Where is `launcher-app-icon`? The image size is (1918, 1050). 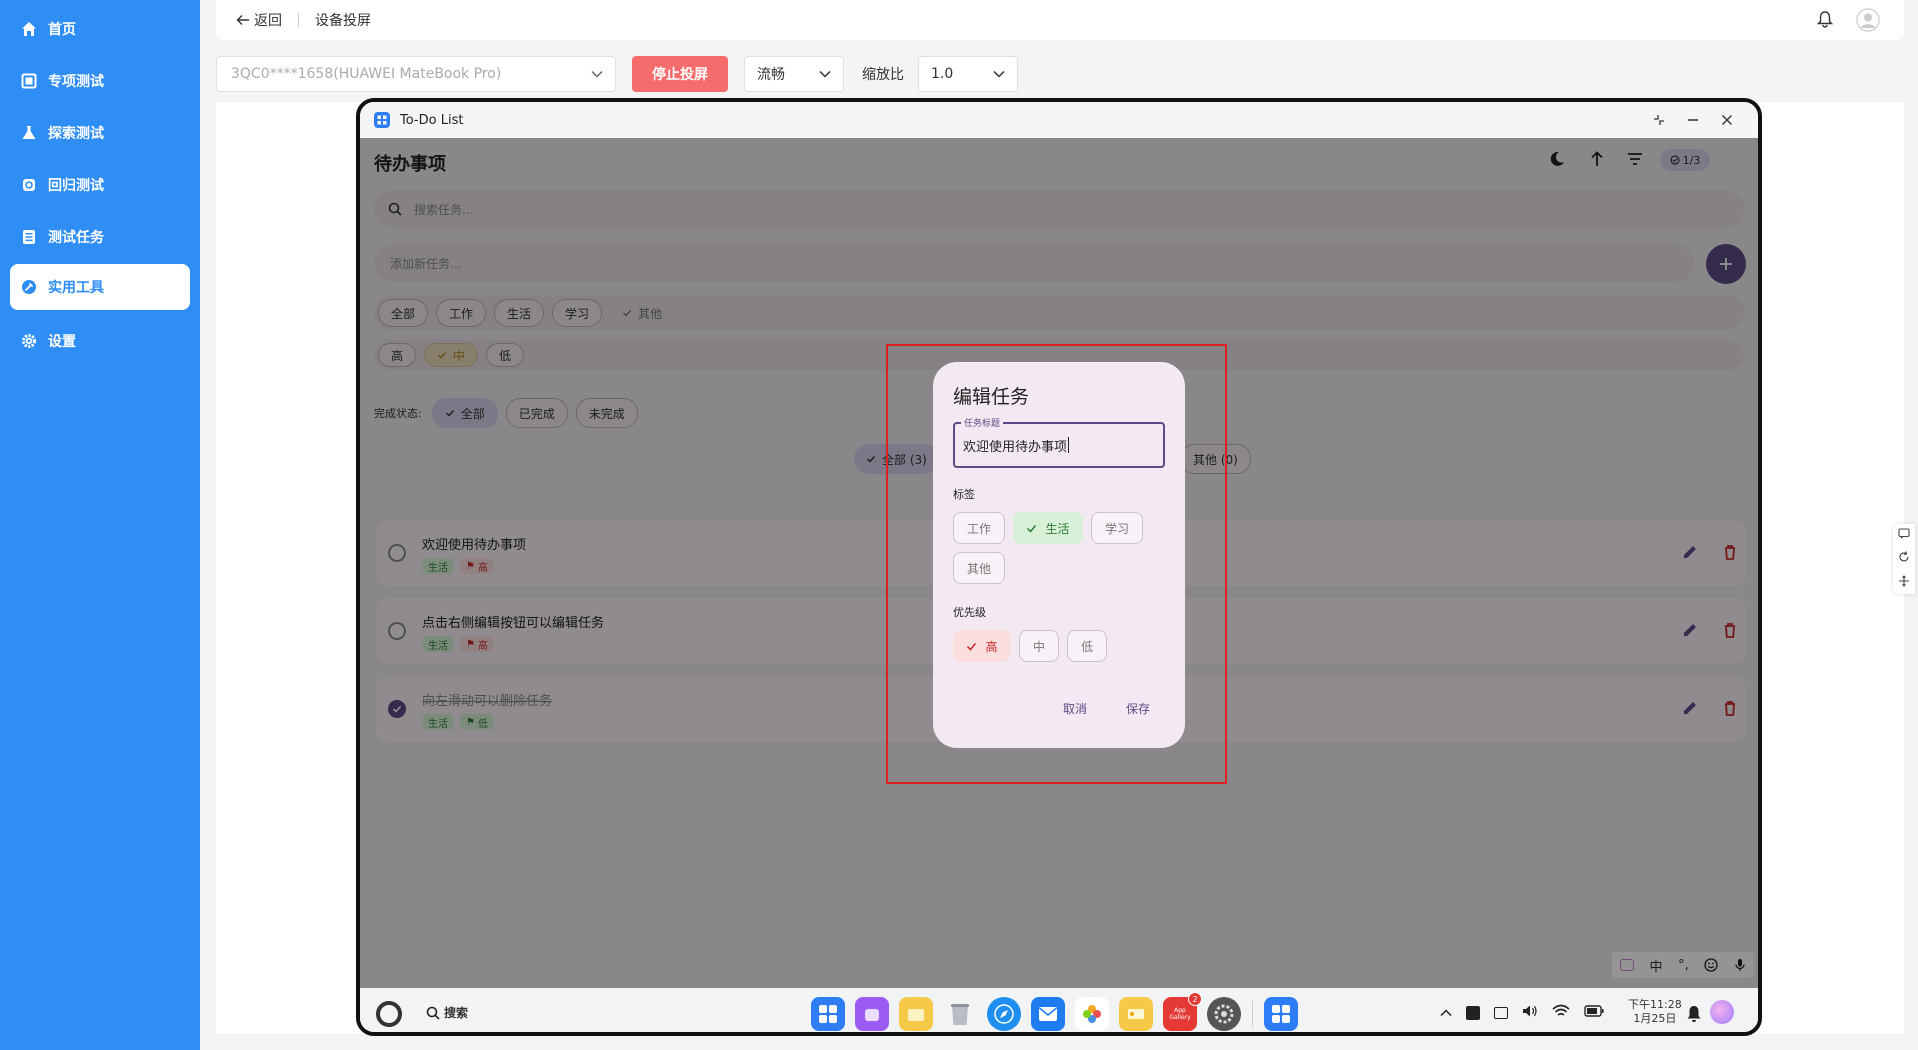 launcher-app-icon is located at coordinates (828, 1014).